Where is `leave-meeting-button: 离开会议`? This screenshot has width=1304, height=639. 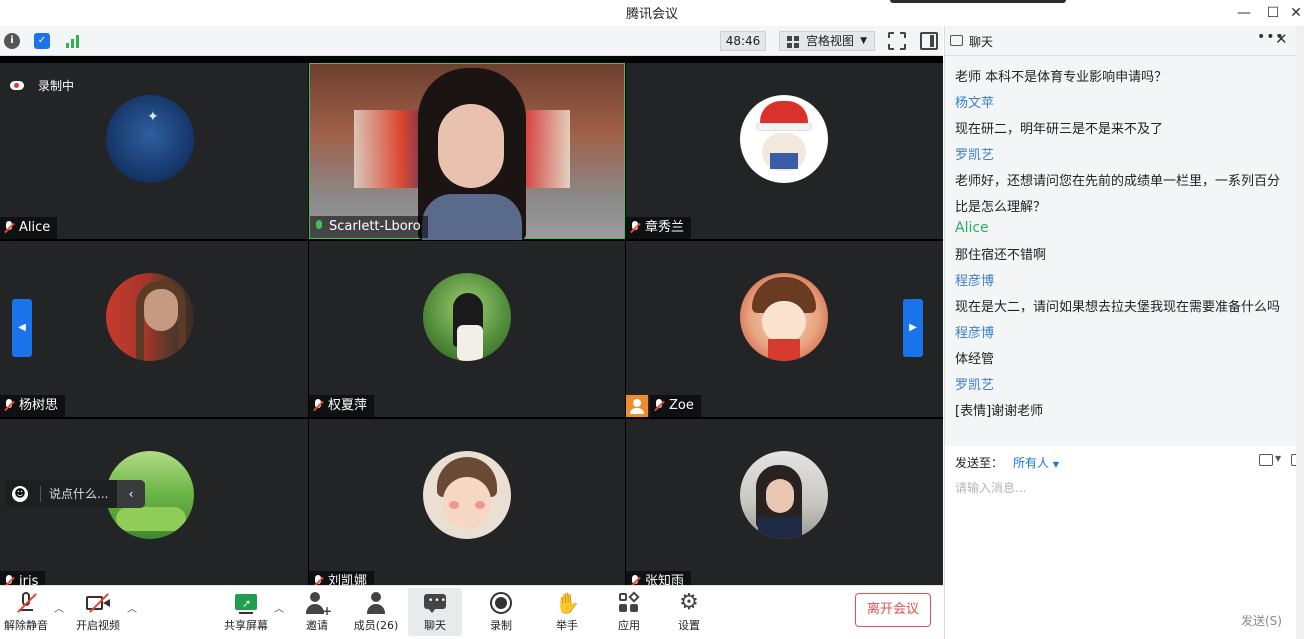
leave-meeting-button: 离开会议 is located at coordinates (893, 610).